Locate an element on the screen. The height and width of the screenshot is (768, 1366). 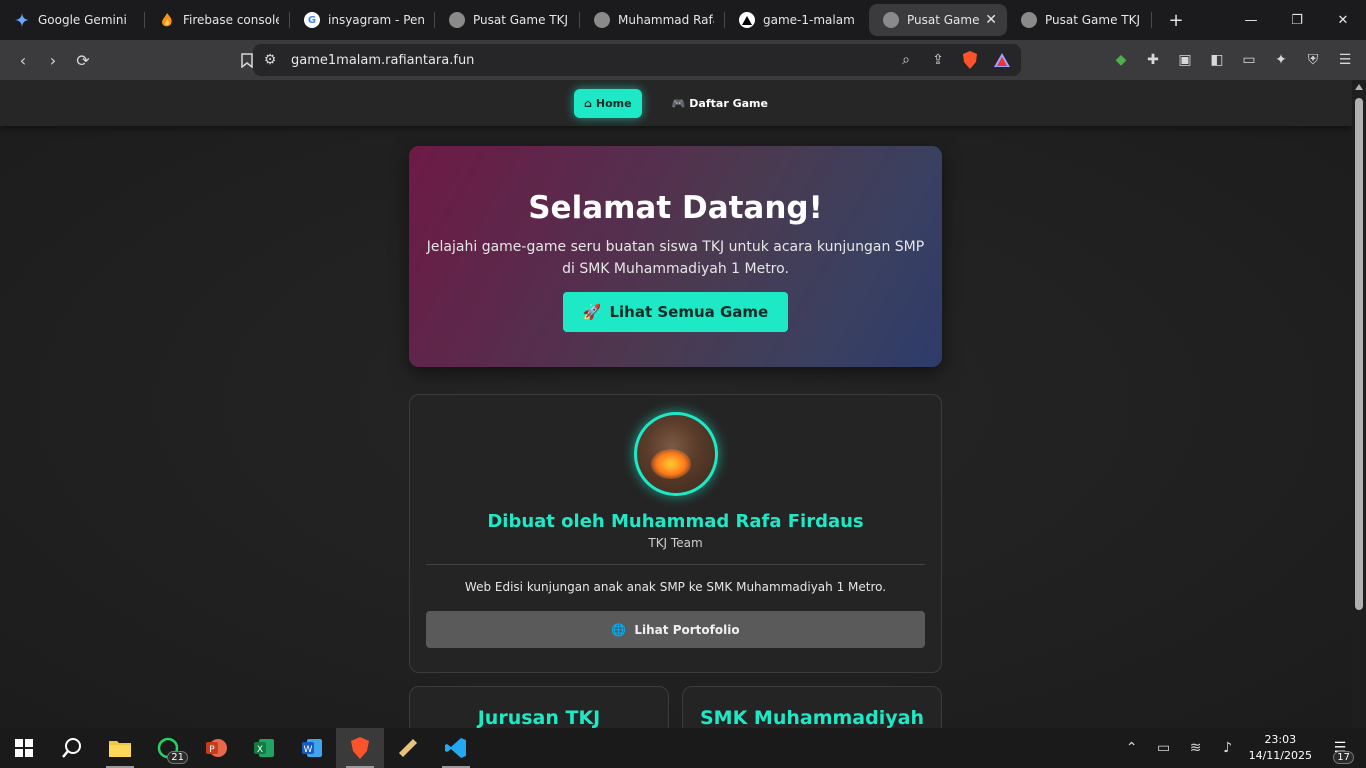
chevron-up-icon: ⌃ is located at coordinates (1132, 748).